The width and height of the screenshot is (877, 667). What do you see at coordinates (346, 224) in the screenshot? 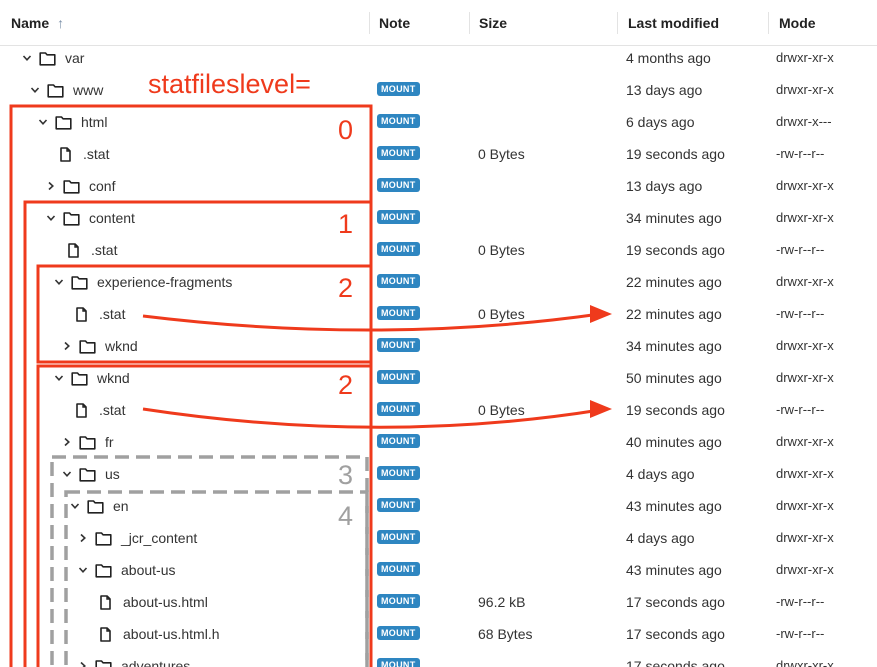
I see `level-1-label: 1` at bounding box center [346, 224].